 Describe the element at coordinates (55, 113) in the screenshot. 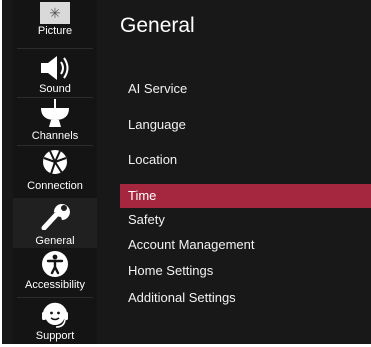

I see `satellite-dish-icon` at that location.